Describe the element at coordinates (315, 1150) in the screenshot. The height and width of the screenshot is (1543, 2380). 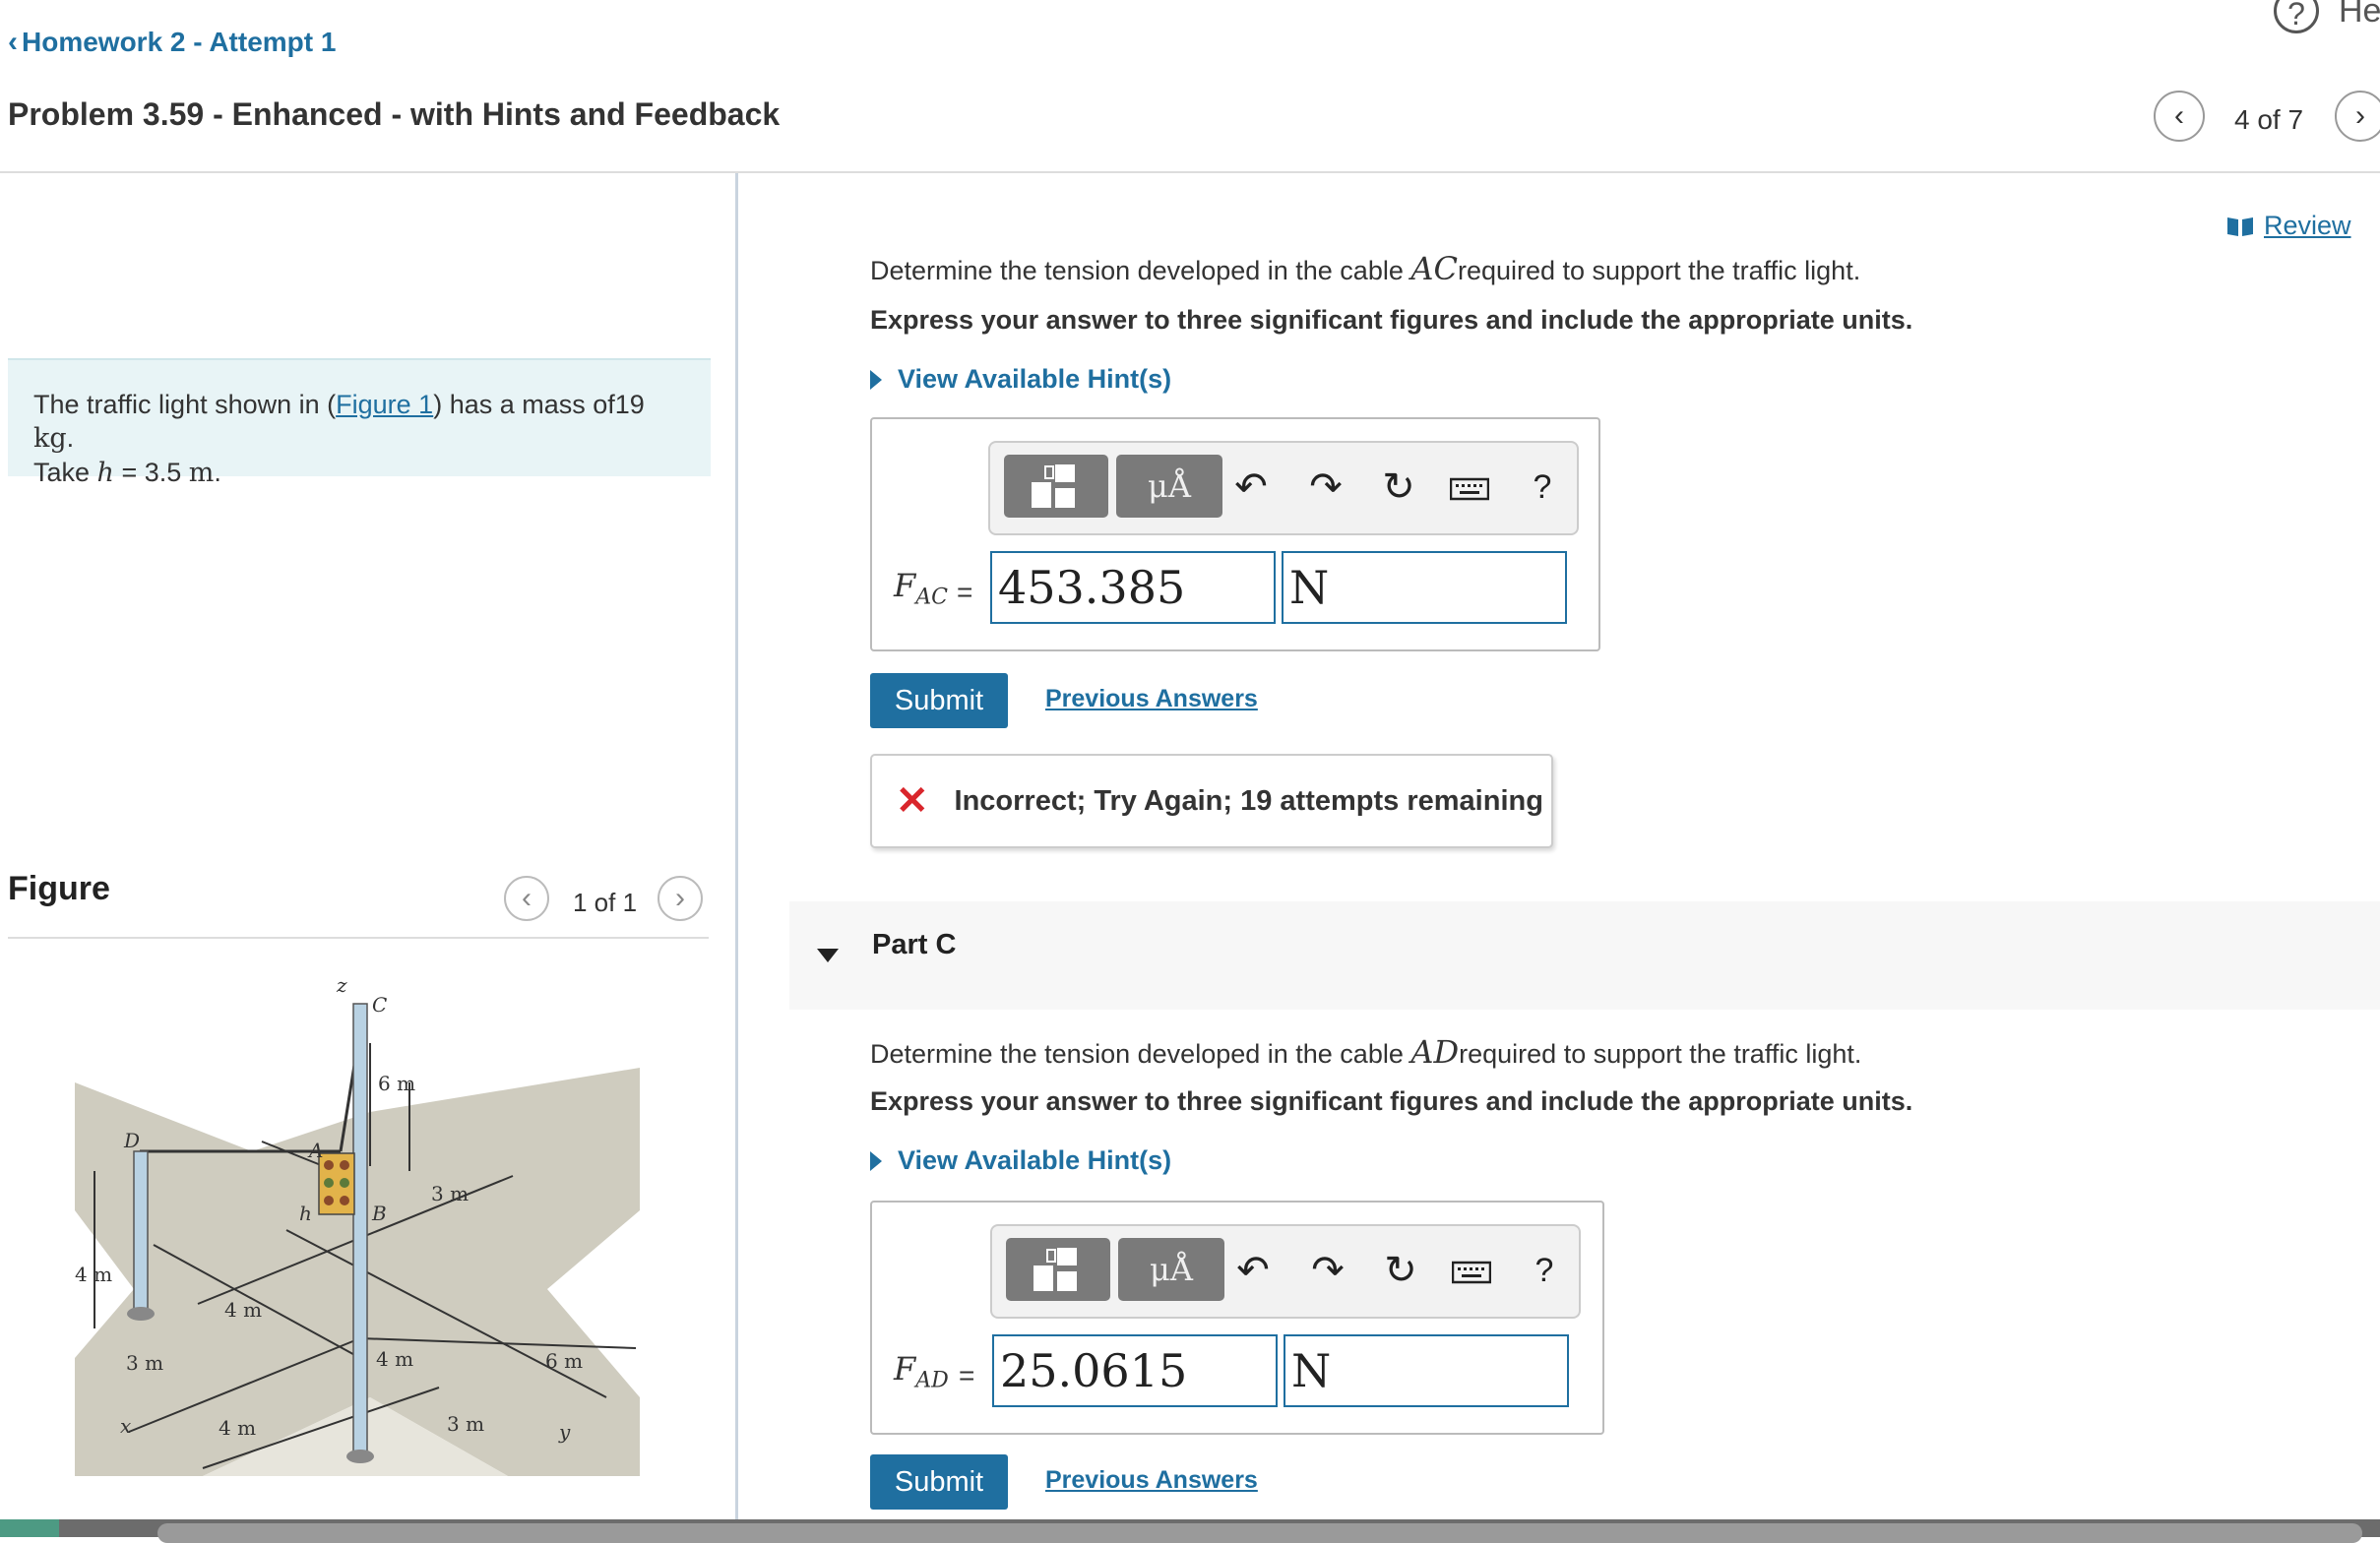
I see `label-a: A` at that location.